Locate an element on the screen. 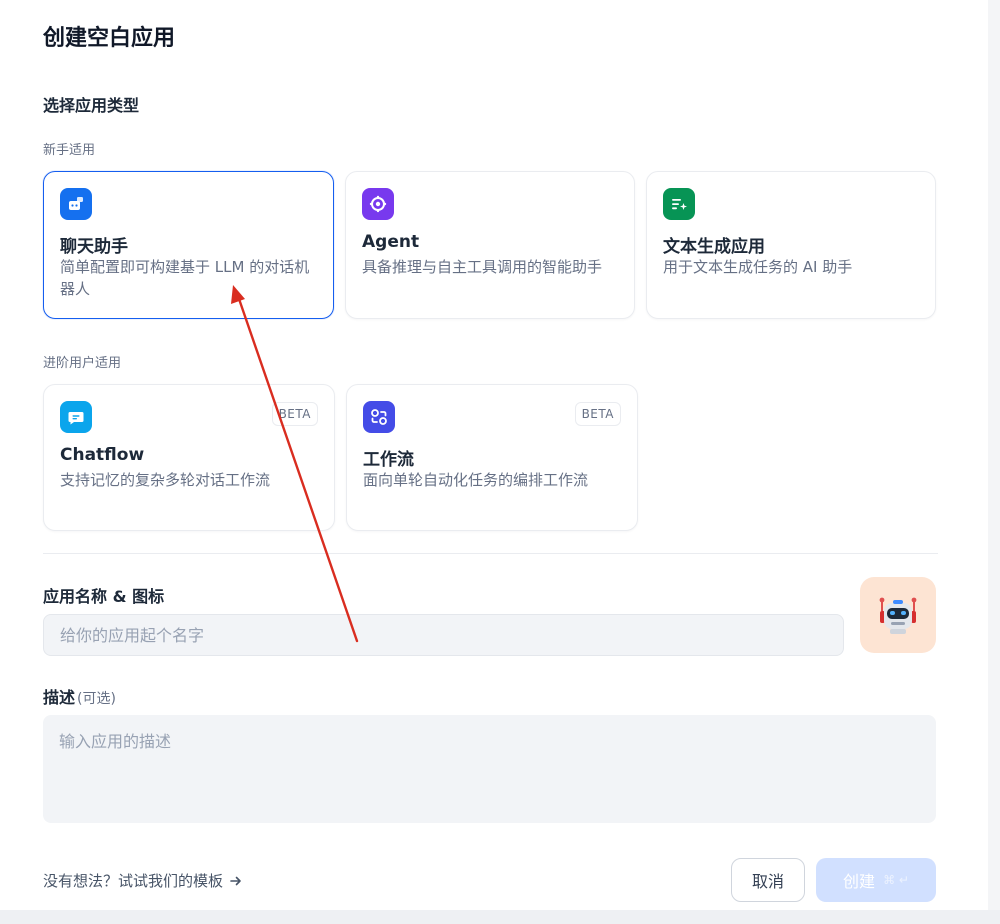 This screenshot has width=1000, height=924. app-type-section-label: 选择应用类型 is located at coordinates (91, 105).